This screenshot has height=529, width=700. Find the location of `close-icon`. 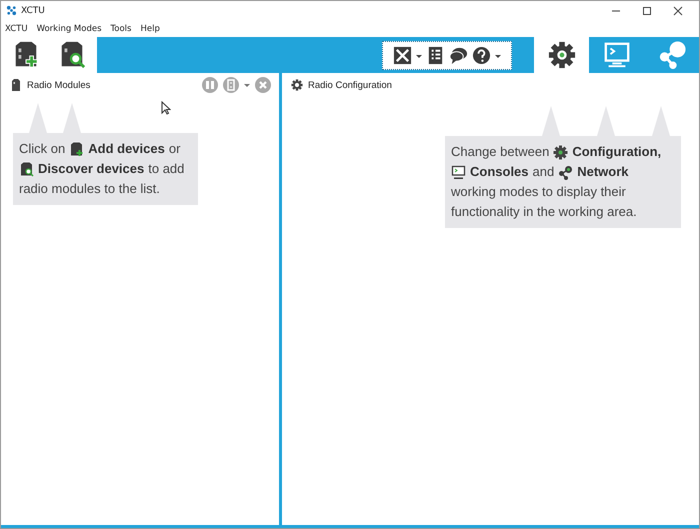

close-icon is located at coordinates (678, 11).